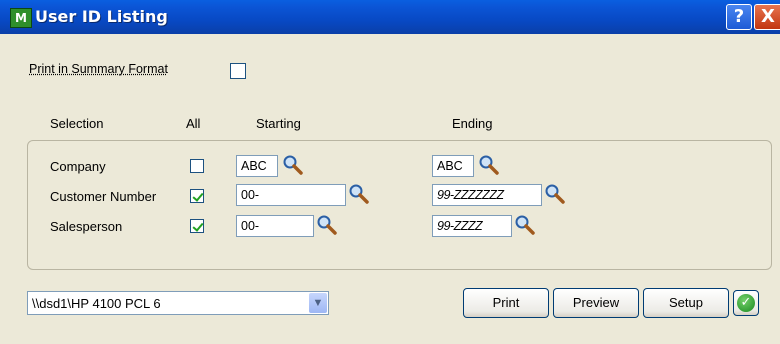 This screenshot has height=344, width=780. I want to click on selection-header: Selection, so click(77, 123).